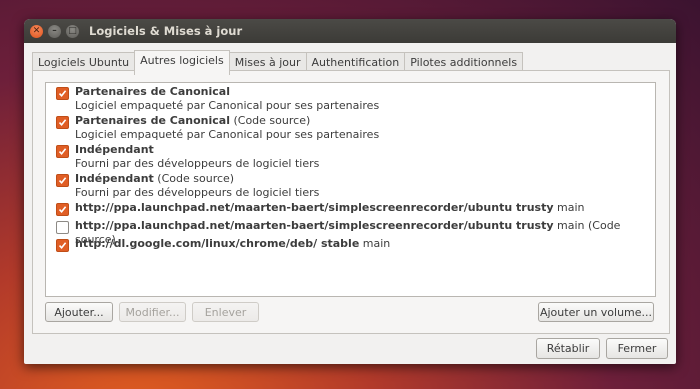  Describe the element at coordinates (568, 348) in the screenshot. I see `revert-button: Rétablir` at that location.